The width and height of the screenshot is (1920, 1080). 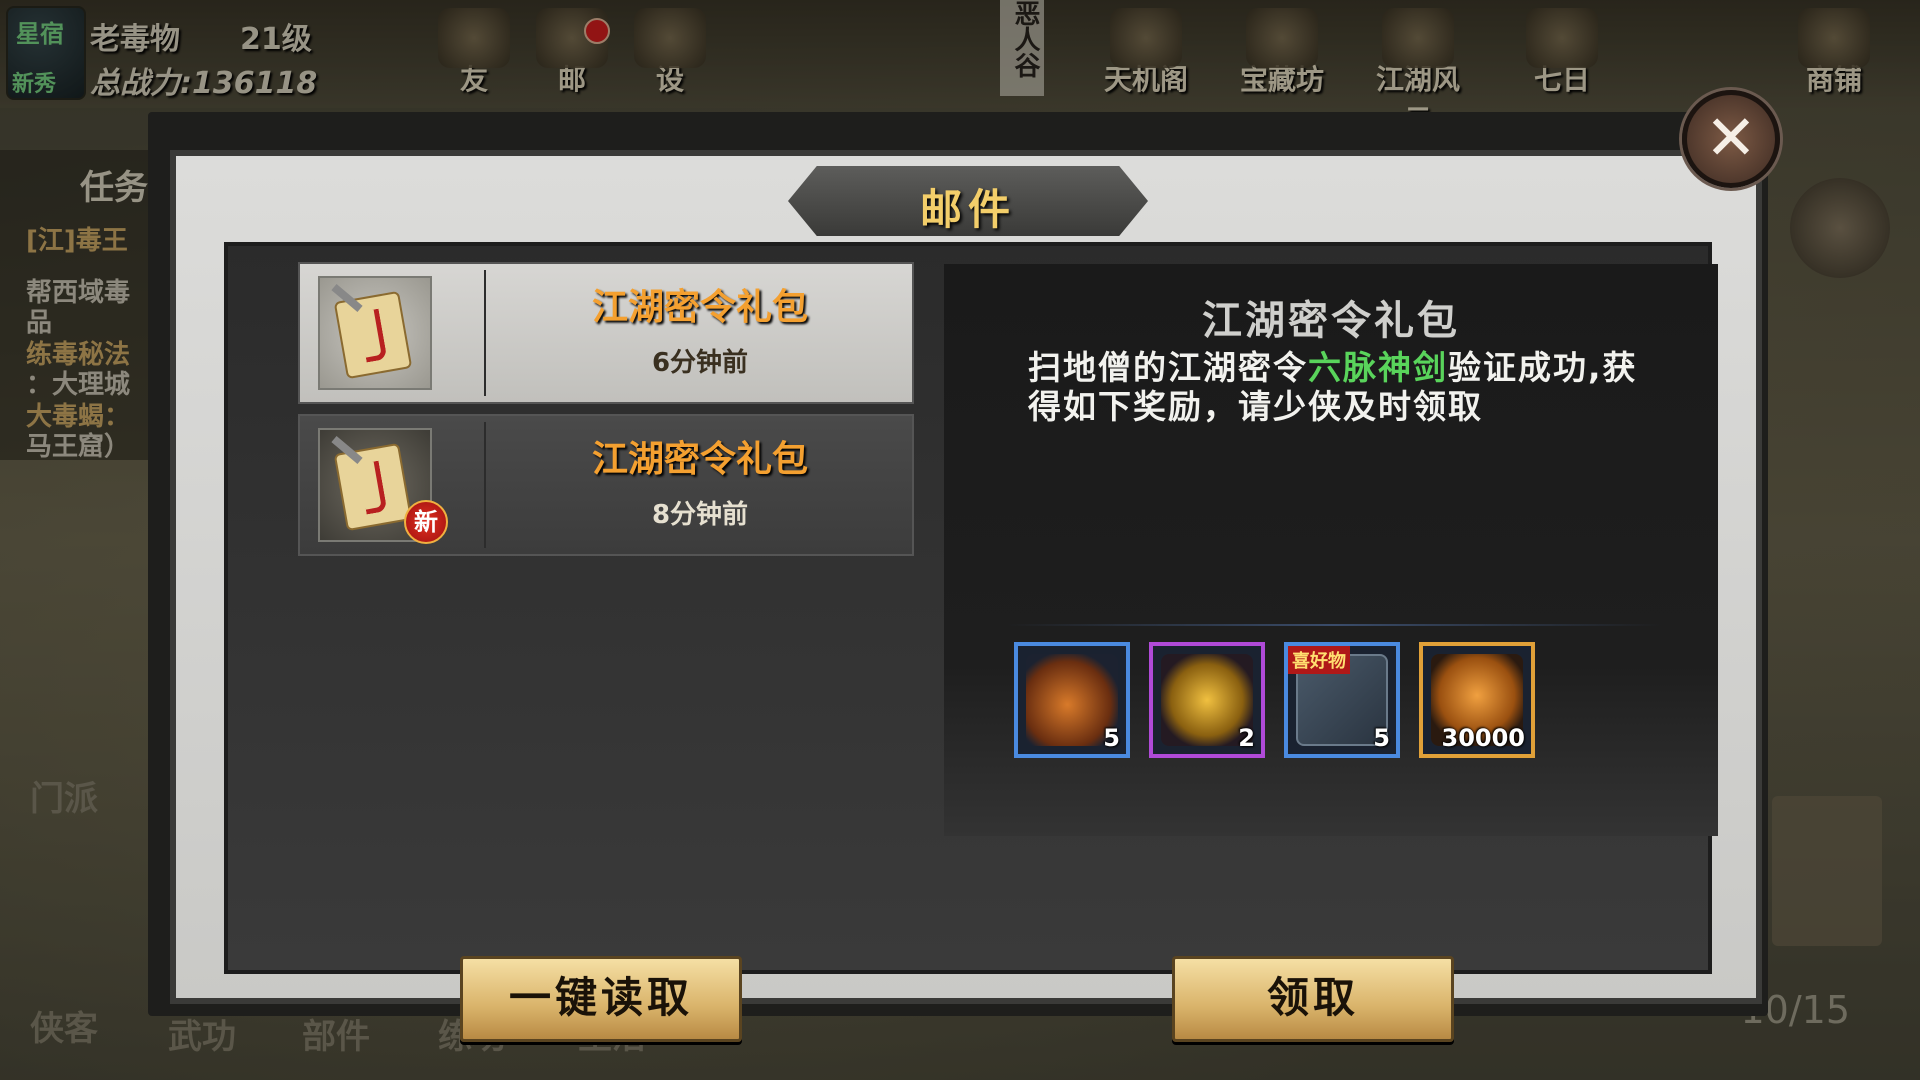 What do you see at coordinates (700, 363) in the screenshot?
I see `mail-time: 6分钟前` at bounding box center [700, 363].